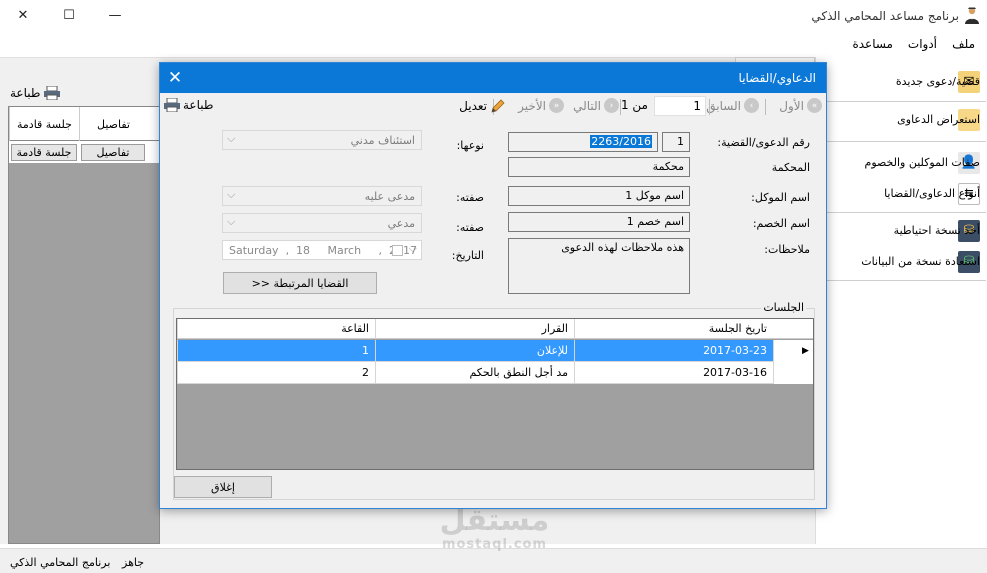 The height and width of the screenshot is (573, 987). What do you see at coordinates (493, 15) in the screenshot?
I see `main-titlebar: ✕ ☐ — برنامج مساعد المحامي الذكي` at bounding box center [493, 15].